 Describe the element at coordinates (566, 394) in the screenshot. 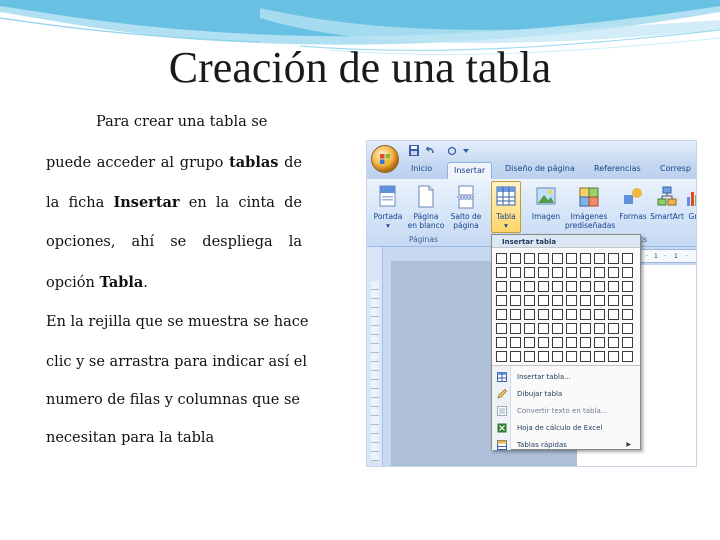

I see `menu-item-dibujar-tabla: Dibujar tabla` at that location.